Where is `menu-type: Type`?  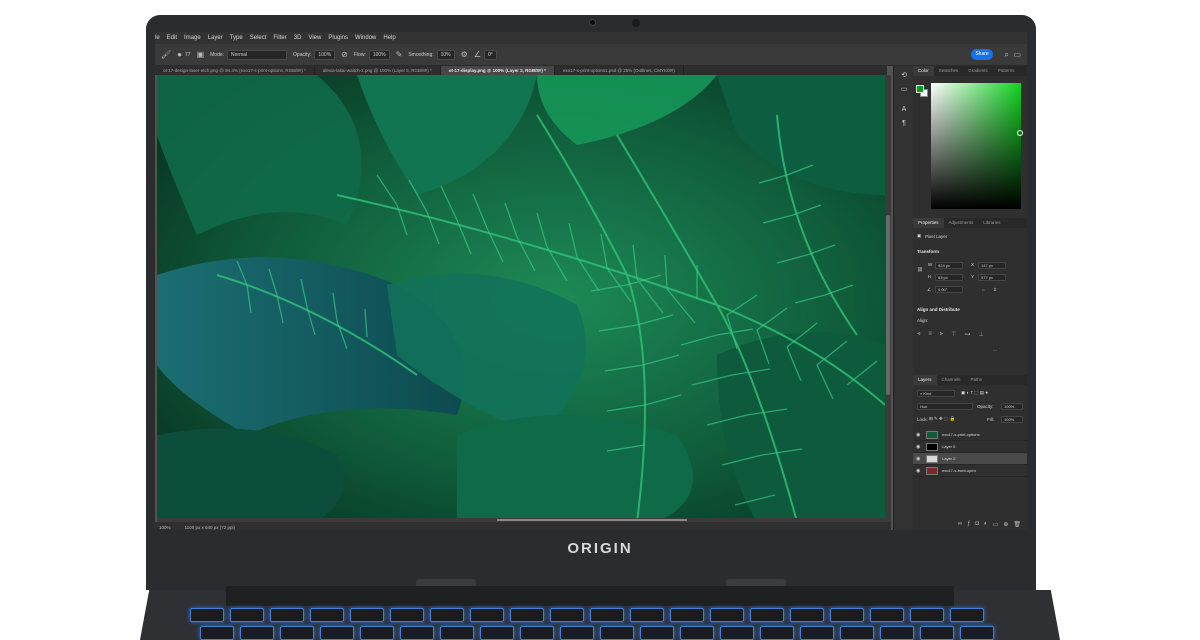
menu-type: Type is located at coordinates (236, 38).